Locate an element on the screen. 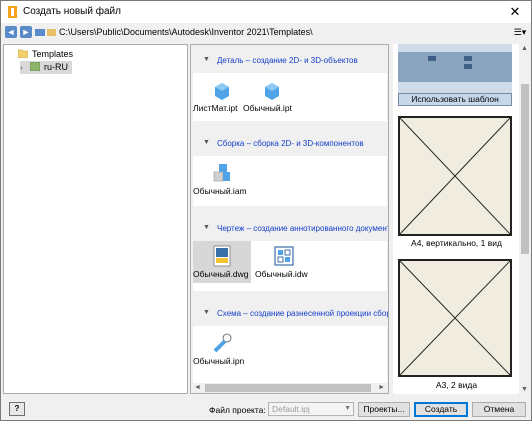 The height and width of the screenshot is (421, 532). file-name: Обычный.ipn is located at coordinates (219, 361).